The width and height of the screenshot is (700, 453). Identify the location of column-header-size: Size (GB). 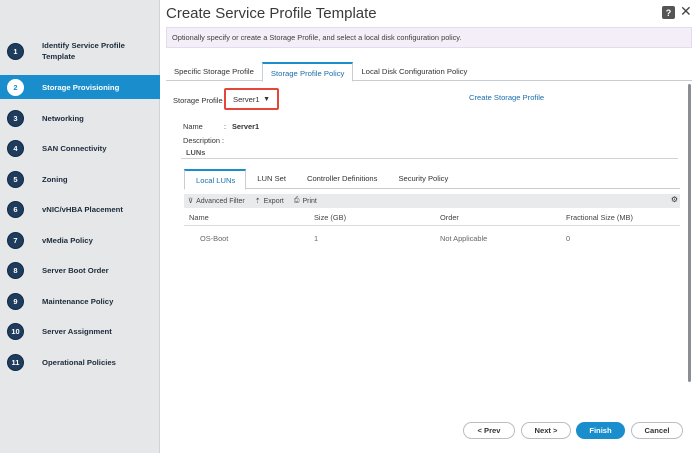
(330, 217).